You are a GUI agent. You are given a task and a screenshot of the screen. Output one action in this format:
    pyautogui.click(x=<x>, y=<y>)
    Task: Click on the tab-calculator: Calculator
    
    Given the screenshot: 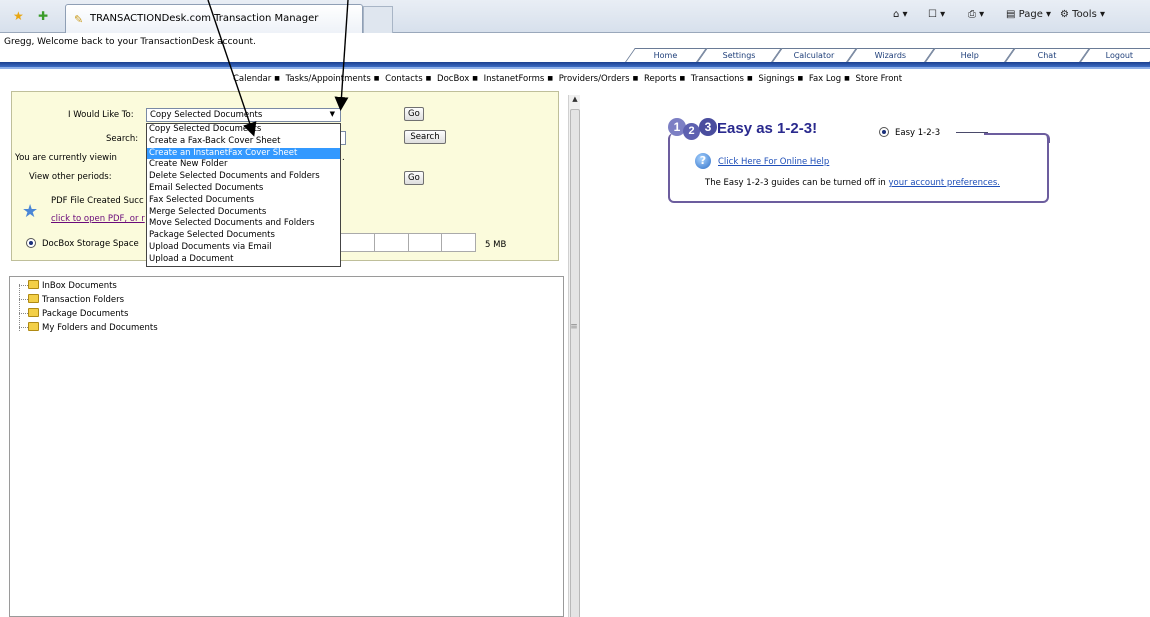 What is the action you would take?
    pyautogui.click(x=814, y=55)
    